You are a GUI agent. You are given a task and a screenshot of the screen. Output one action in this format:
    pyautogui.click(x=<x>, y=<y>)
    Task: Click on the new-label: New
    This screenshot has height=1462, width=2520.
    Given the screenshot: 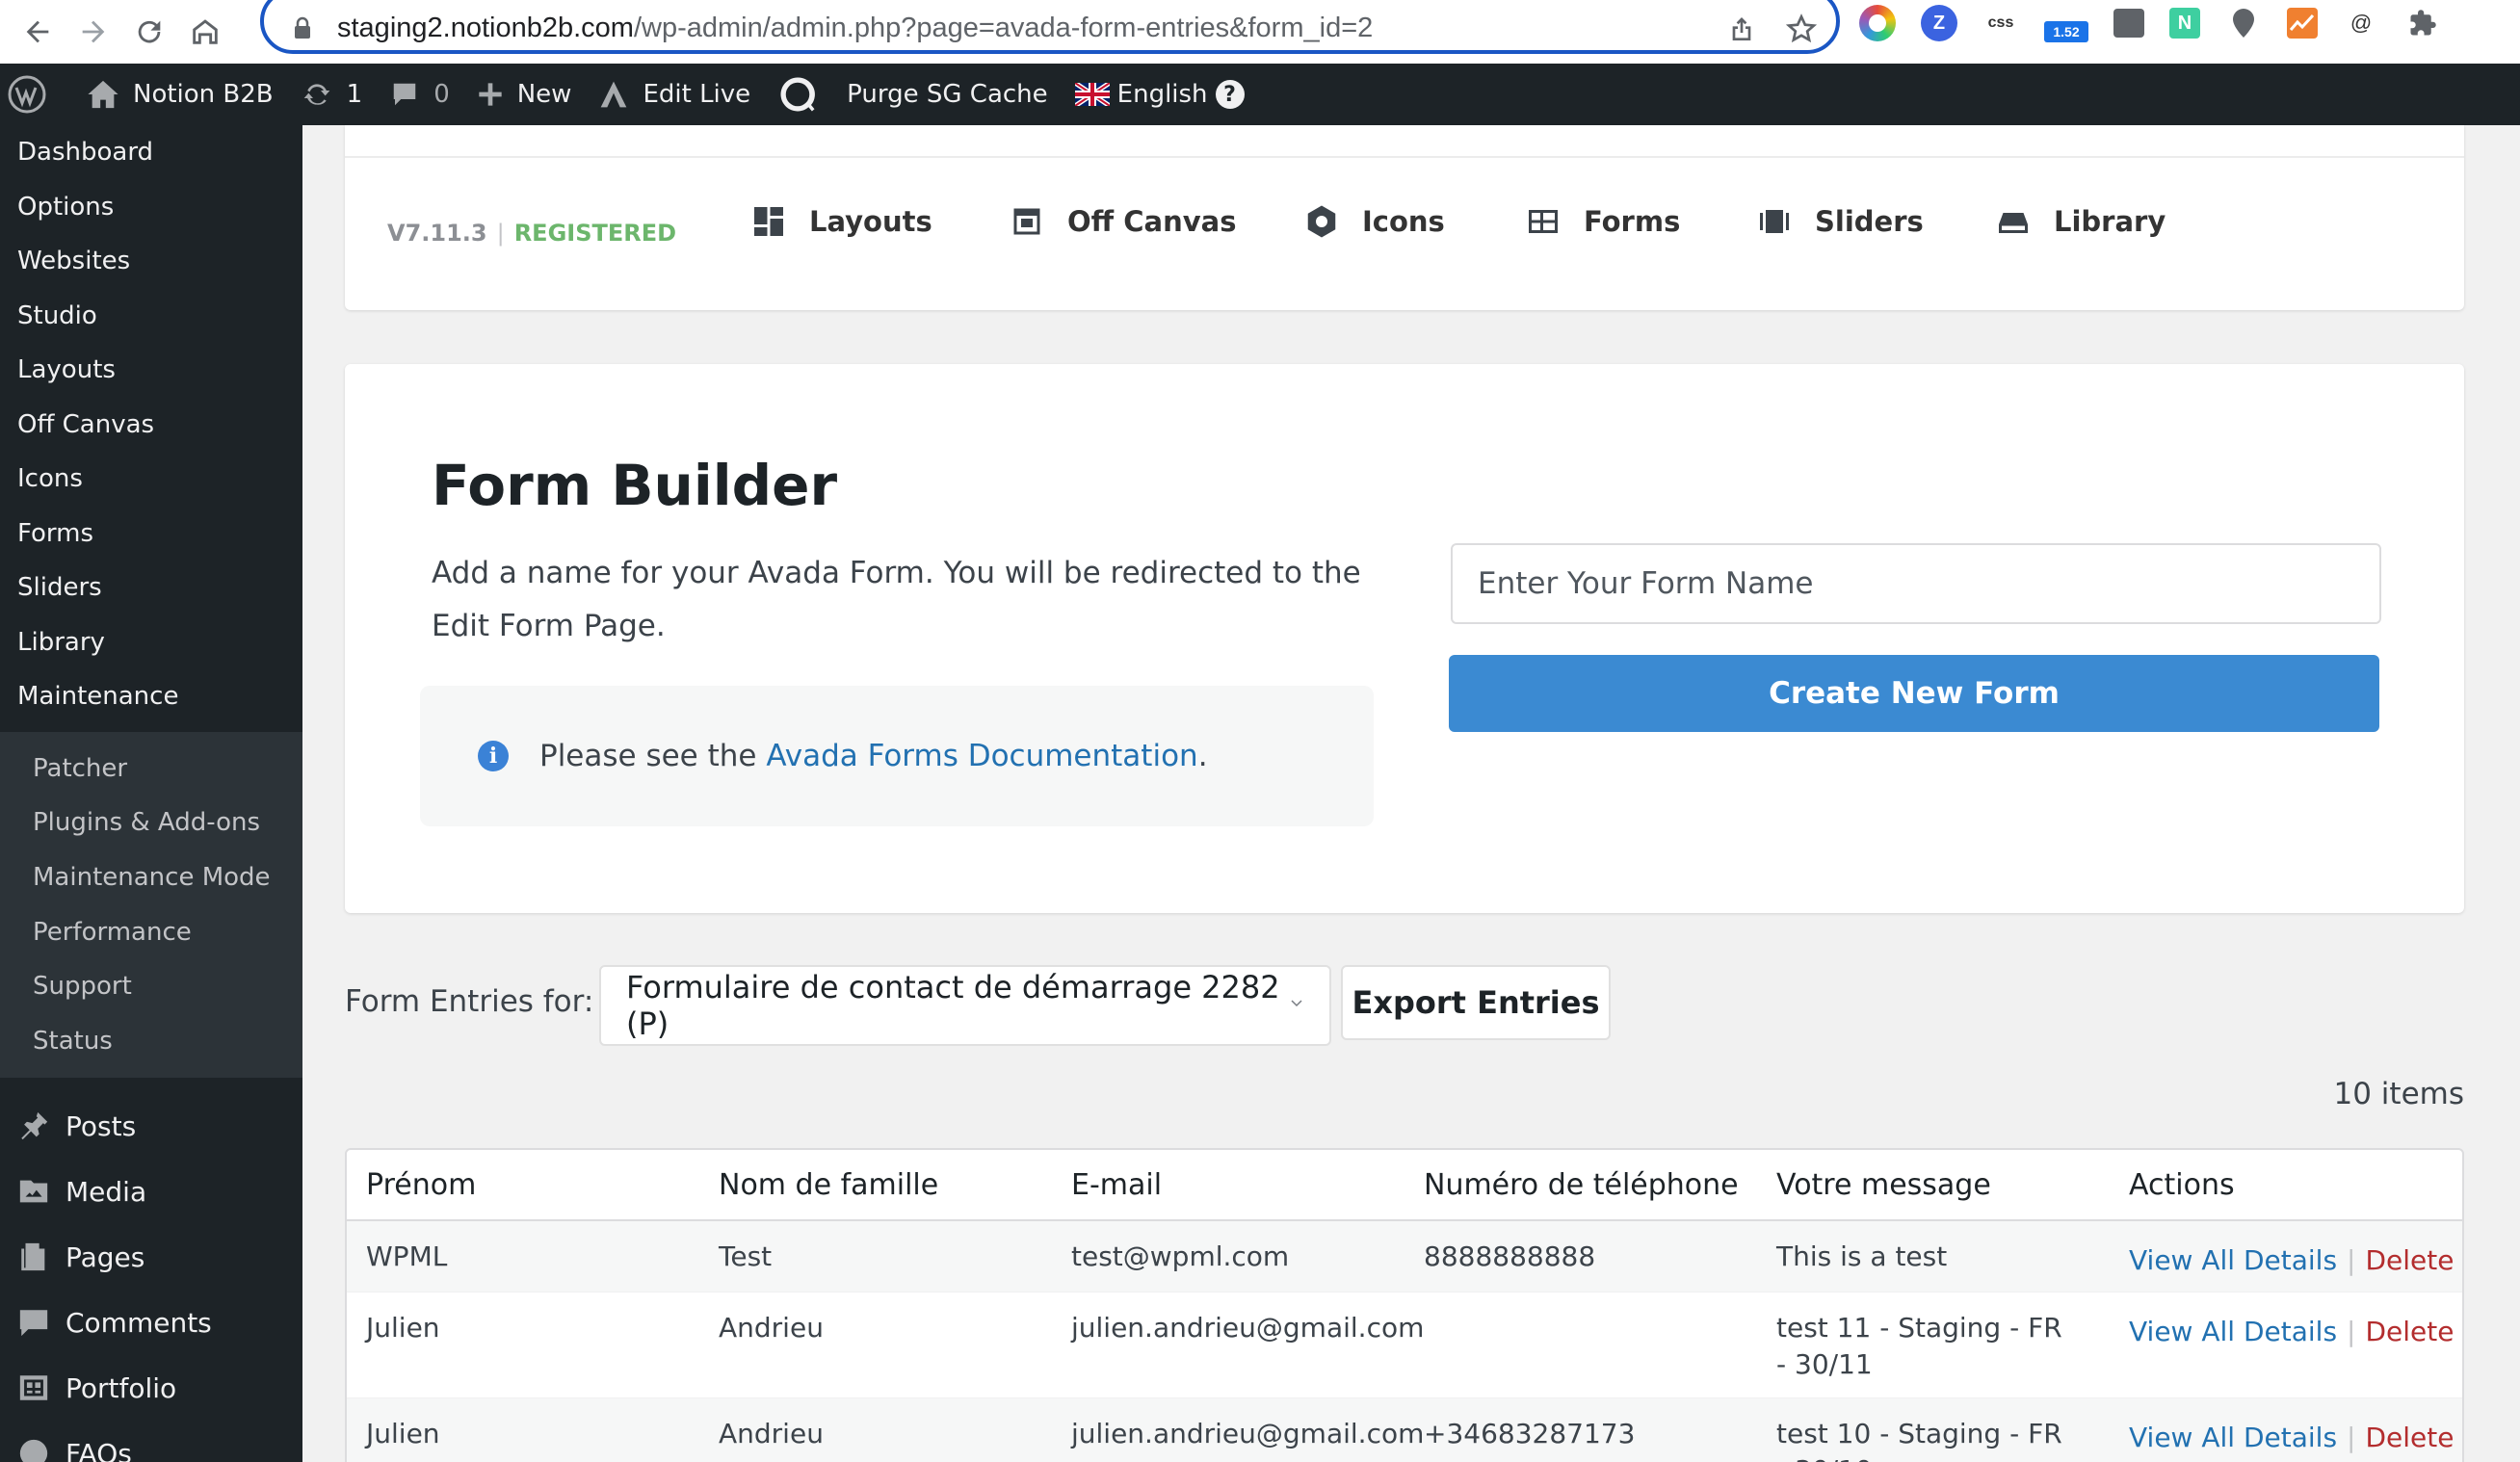 What is the action you would take?
    pyautogui.click(x=544, y=94)
    